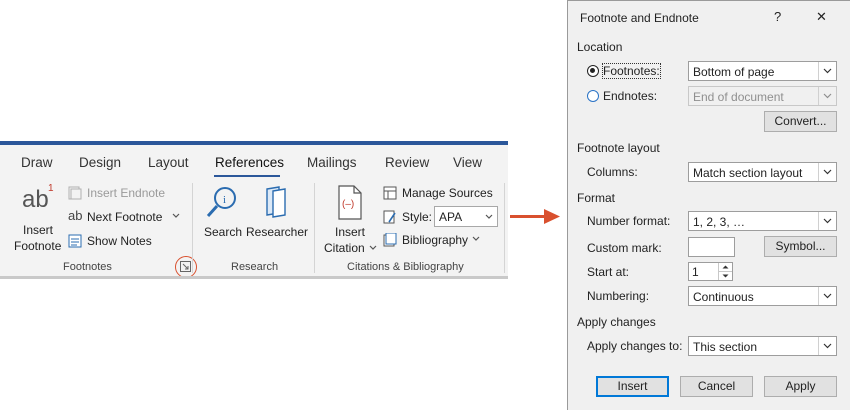  Describe the element at coordinates (223, 232) in the screenshot. I see `search-label: Search` at that location.